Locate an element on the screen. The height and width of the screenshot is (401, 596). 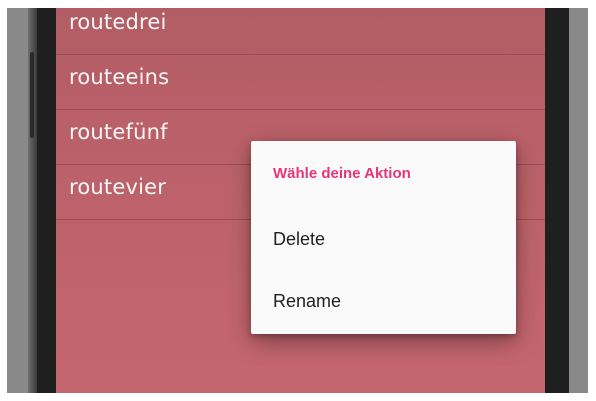
rename-option: Rename is located at coordinates (383, 301).